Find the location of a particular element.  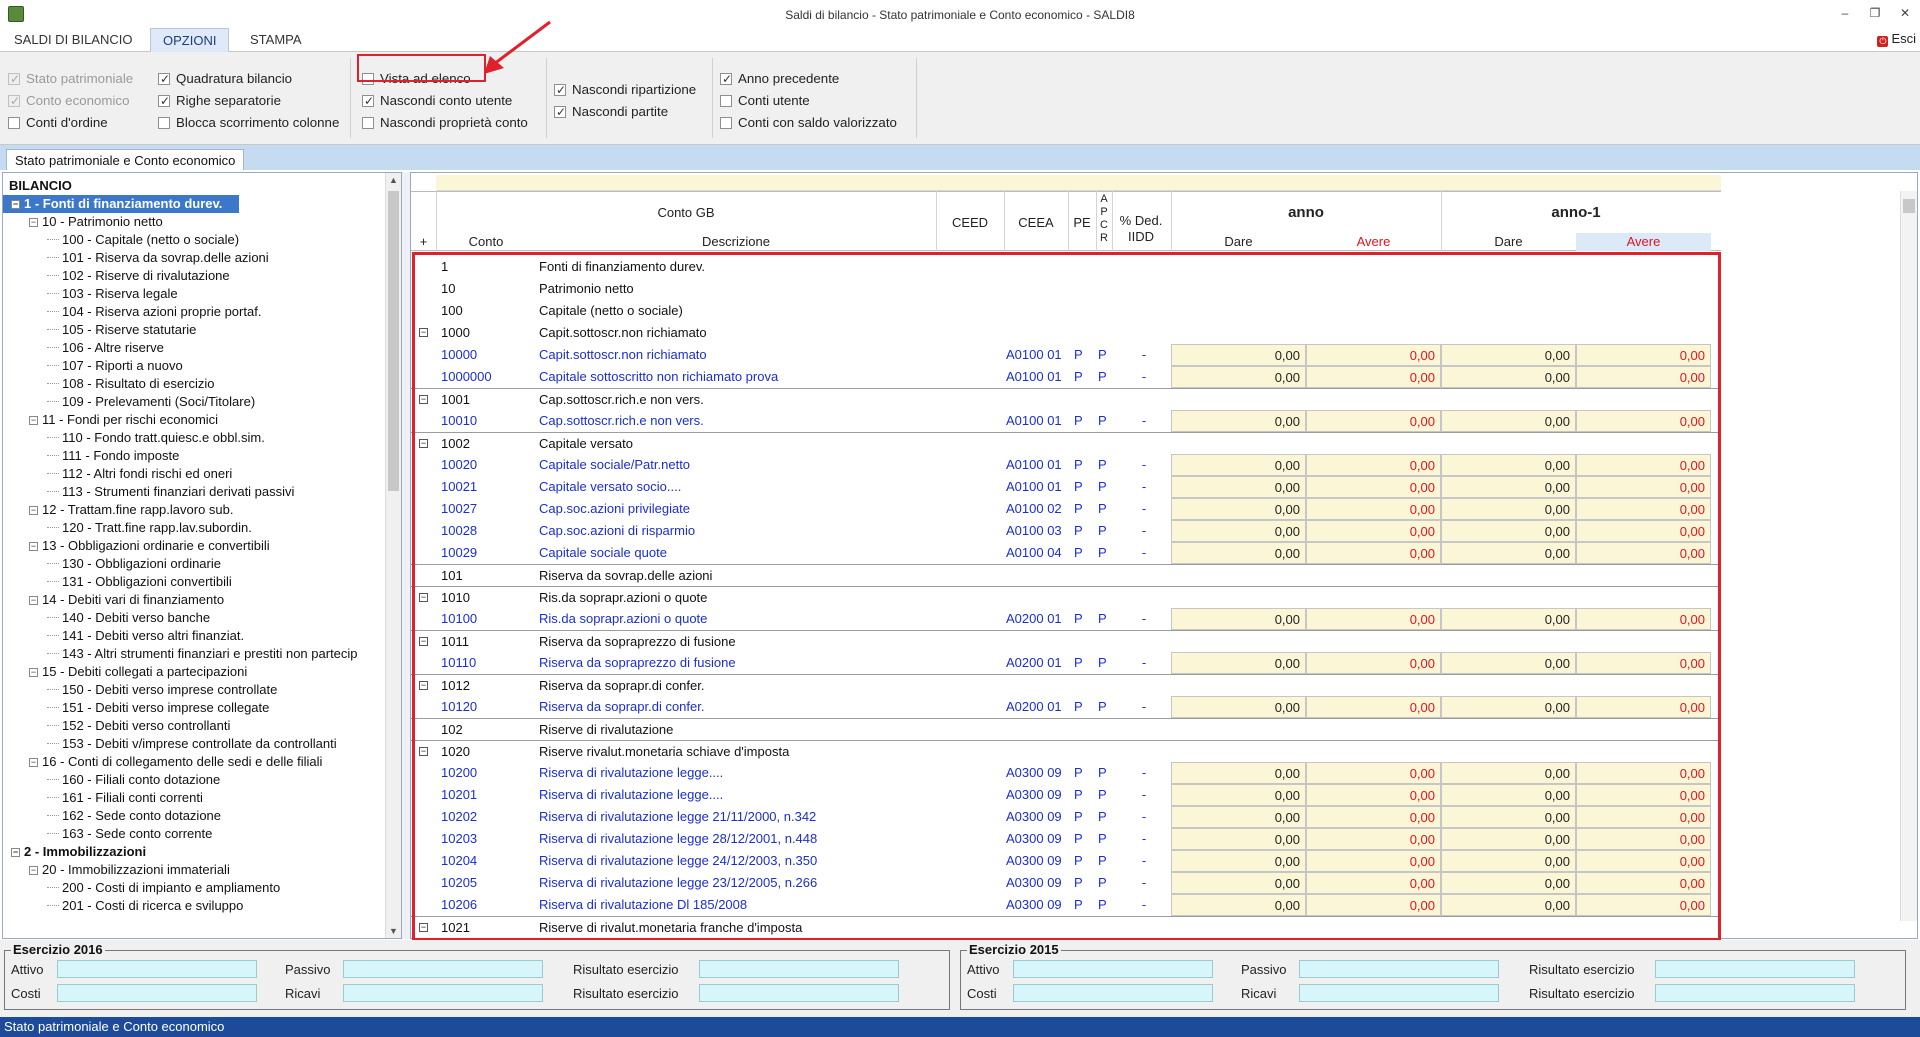

anno1-header: anno-1 is located at coordinates (1576, 213).